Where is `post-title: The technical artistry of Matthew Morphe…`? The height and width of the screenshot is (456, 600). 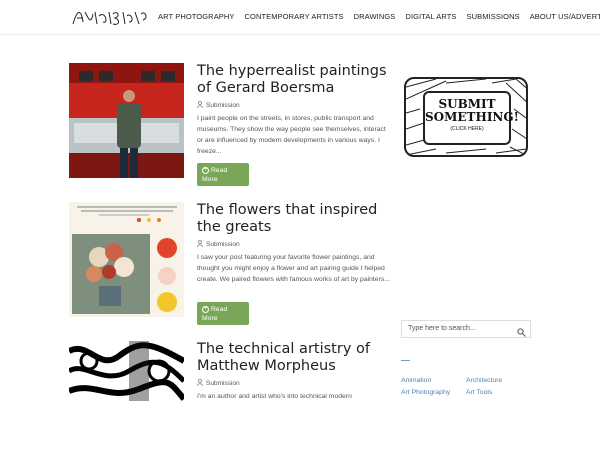
post-title: The technical artistry of Matthew Morphe… is located at coordinates (297, 358).